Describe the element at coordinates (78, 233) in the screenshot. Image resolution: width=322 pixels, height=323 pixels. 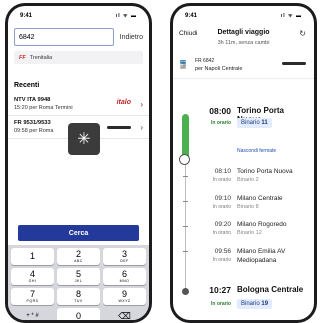
I see `search-button: Cerca` at that location.